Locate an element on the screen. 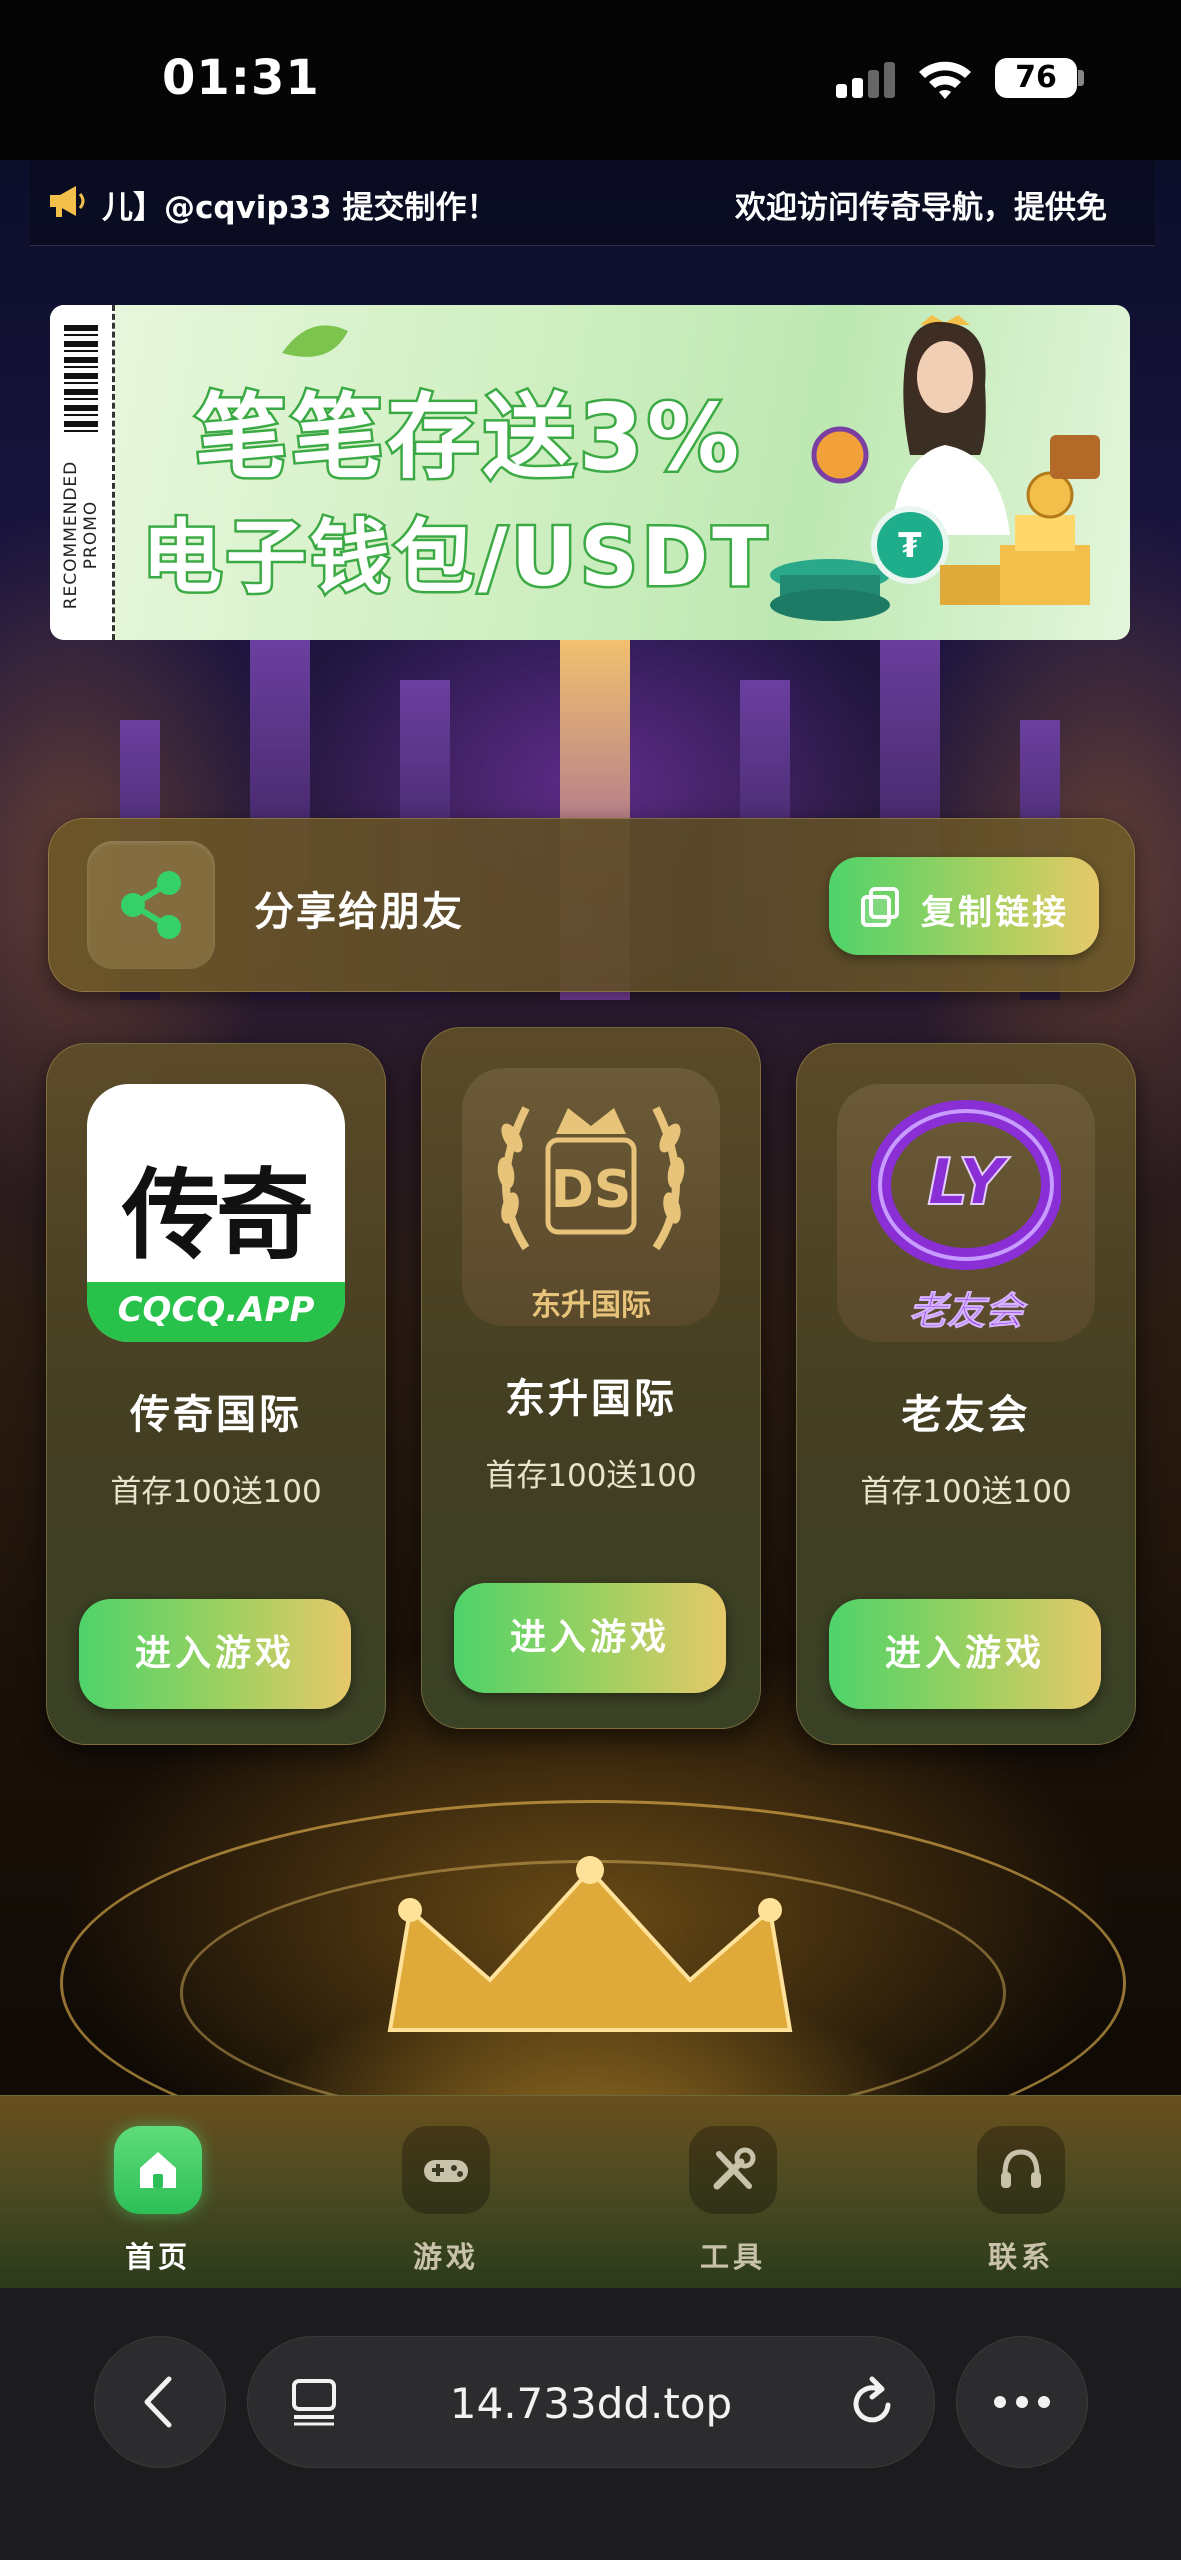  nav-item-games: 游戏 is located at coordinates (442, 2201).